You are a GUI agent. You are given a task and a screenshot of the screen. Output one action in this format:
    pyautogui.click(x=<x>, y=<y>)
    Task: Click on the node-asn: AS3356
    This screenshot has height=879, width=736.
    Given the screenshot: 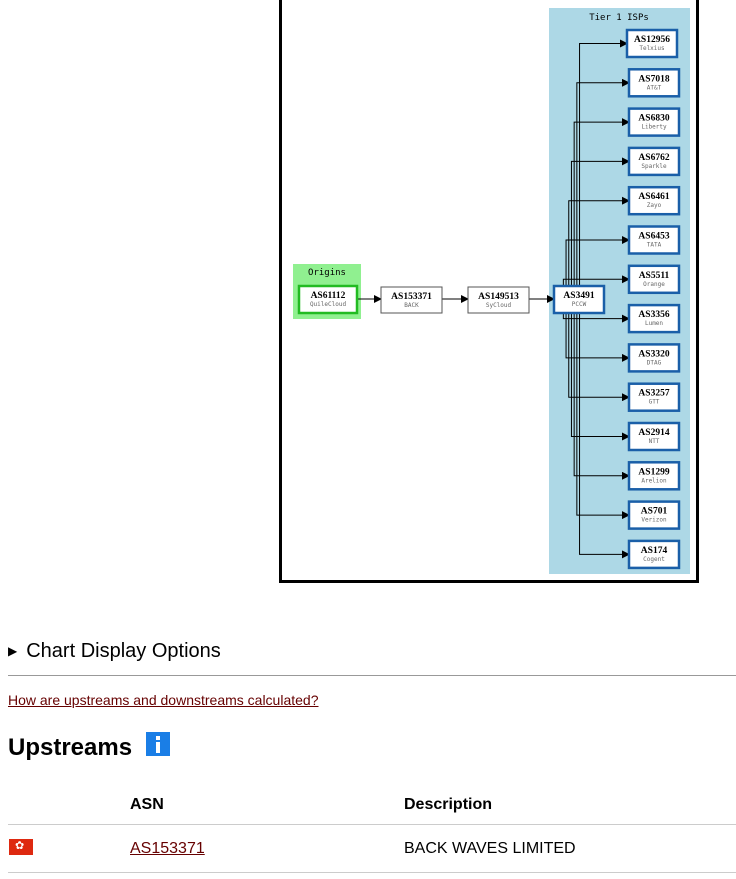 What is the action you would take?
    pyautogui.click(x=653, y=315)
    